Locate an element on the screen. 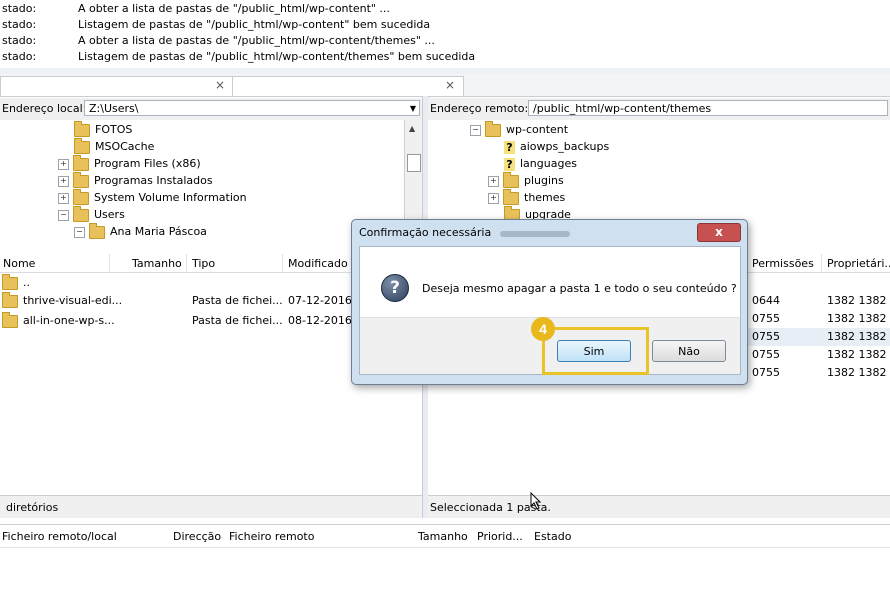 Image resolution: width=890 pixels, height=590 pixels. local-address-value: Z:\Users\ is located at coordinates (114, 108).